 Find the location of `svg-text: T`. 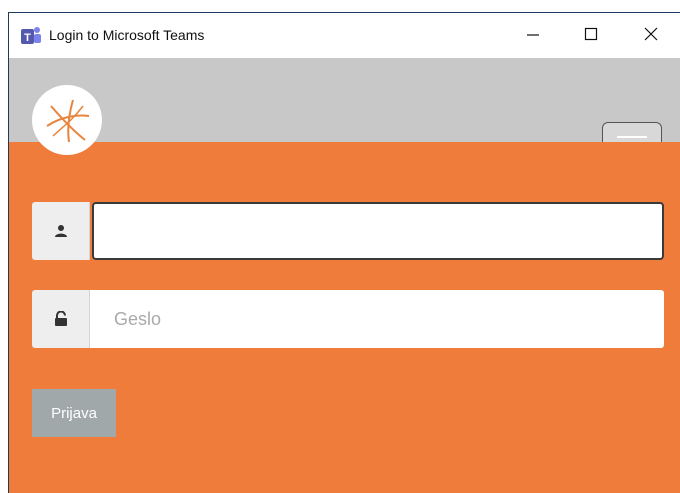

svg-text: T is located at coordinates (27, 38).